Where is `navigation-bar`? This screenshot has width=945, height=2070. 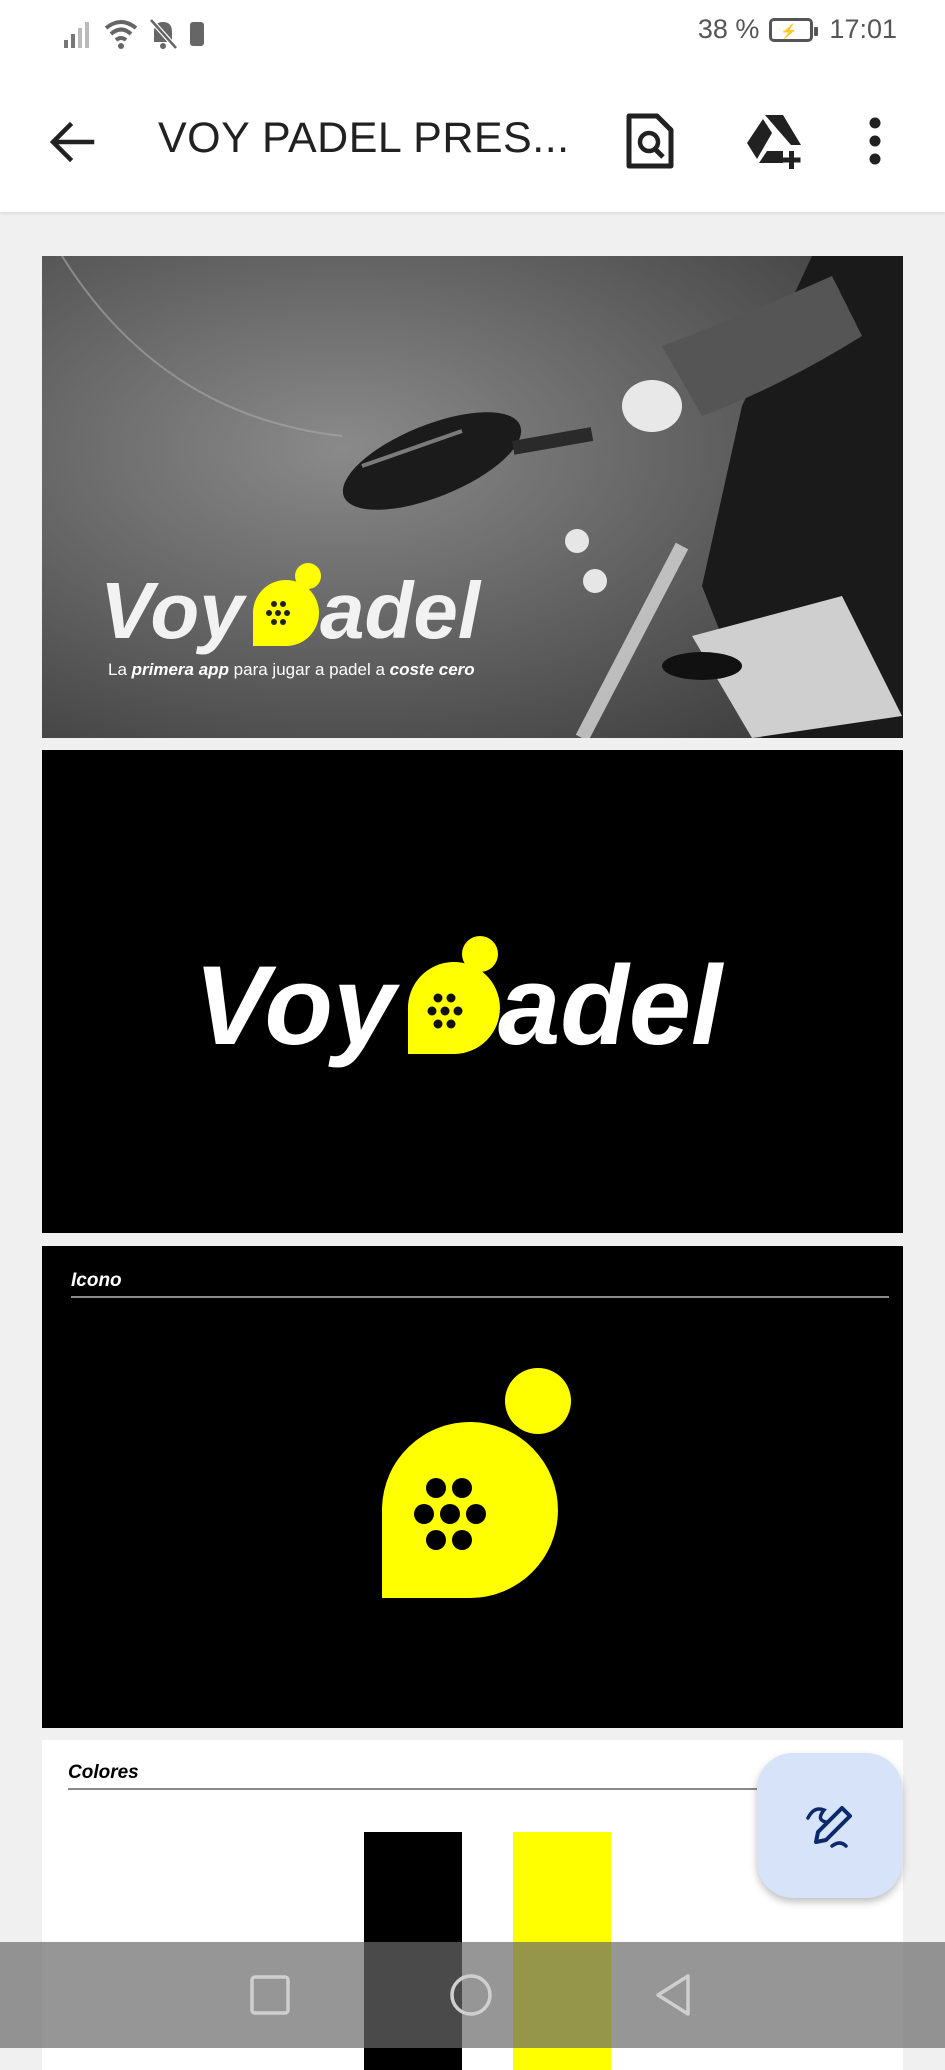 navigation-bar is located at coordinates (472, 1995).